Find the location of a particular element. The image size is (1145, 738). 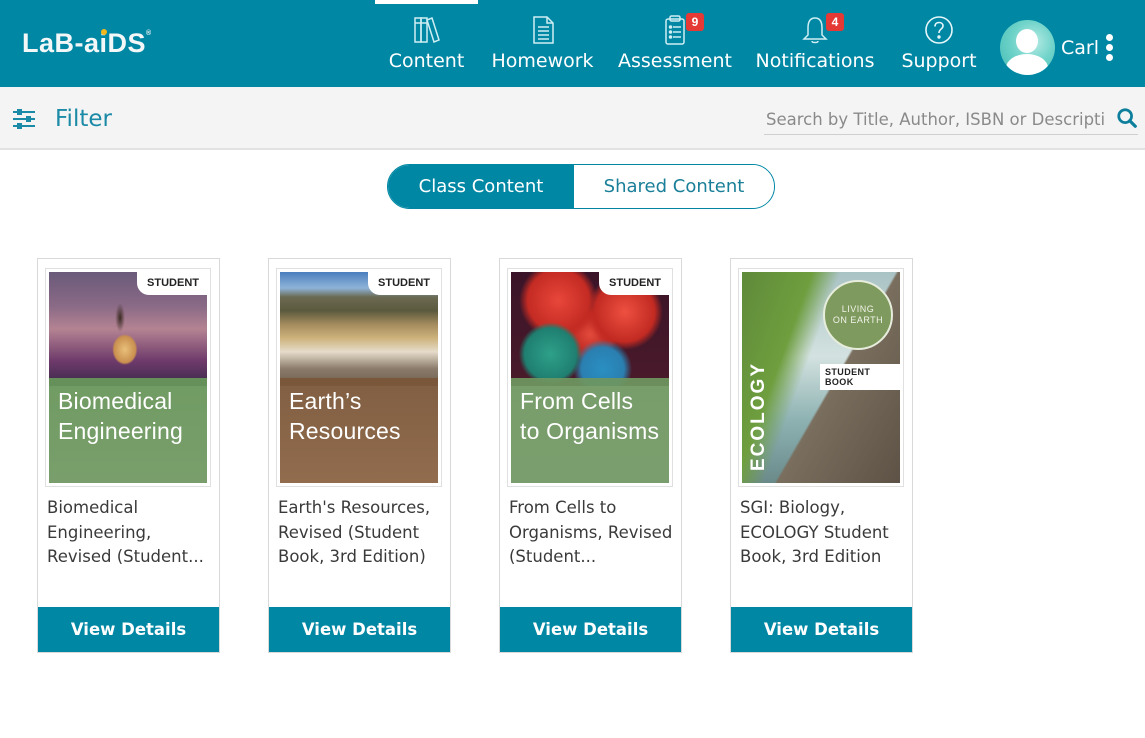

student-book-tag: STUDENT BOOK is located at coordinates (860, 377).